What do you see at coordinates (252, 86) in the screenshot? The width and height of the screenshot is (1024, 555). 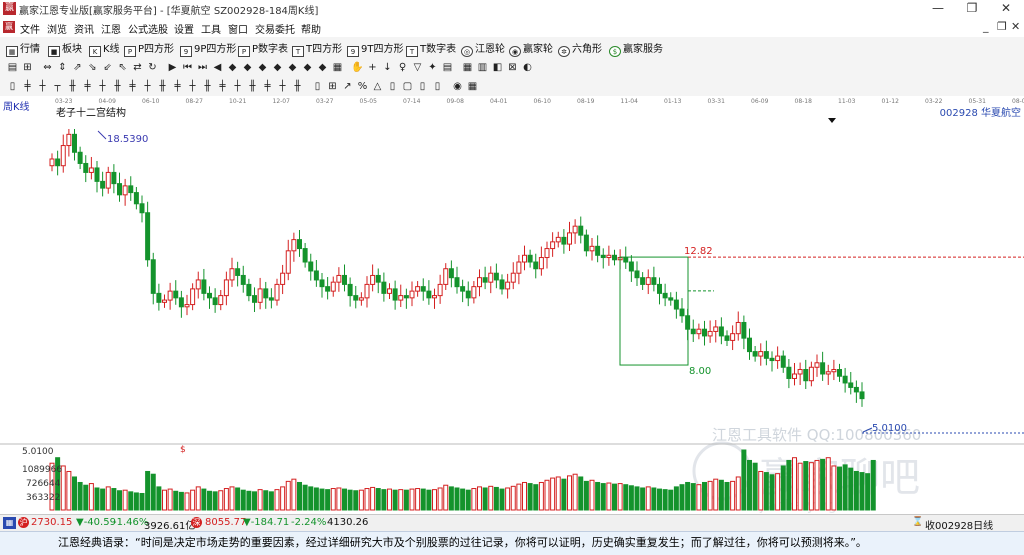 I see `tool-17-icon: ╫` at bounding box center [252, 86].